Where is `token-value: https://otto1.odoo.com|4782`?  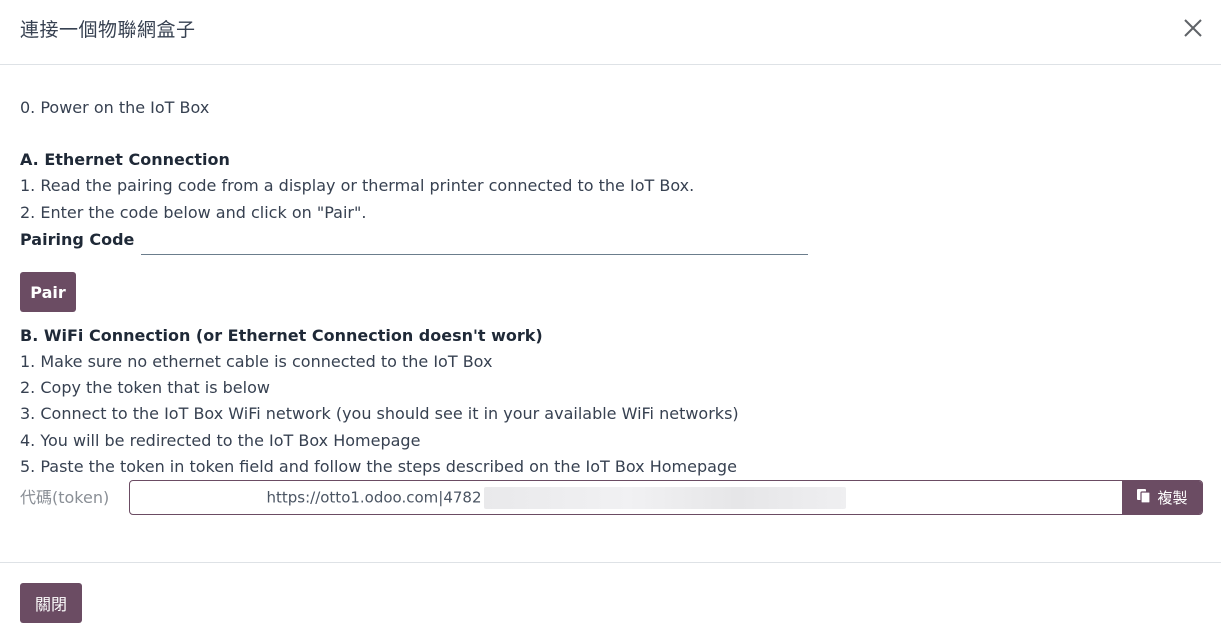 token-value: https://otto1.odoo.com|4782 is located at coordinates (374, 497).